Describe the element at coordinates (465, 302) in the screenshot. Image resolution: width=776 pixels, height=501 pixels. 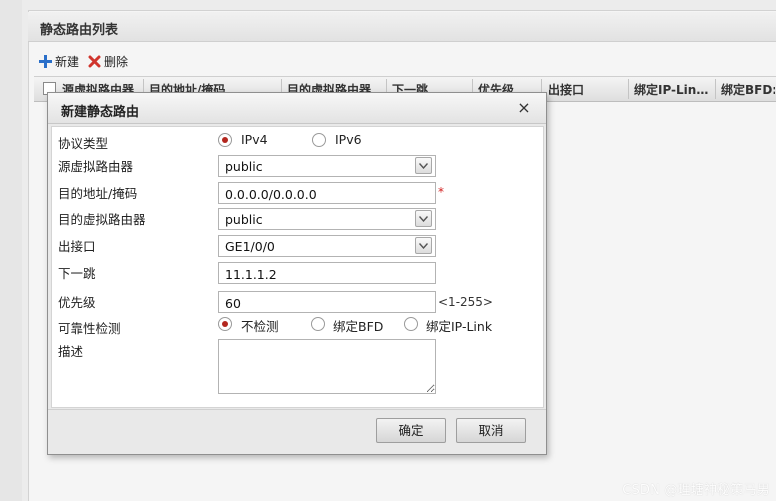
I see `priority-range-hint: <1-255>` at that location.